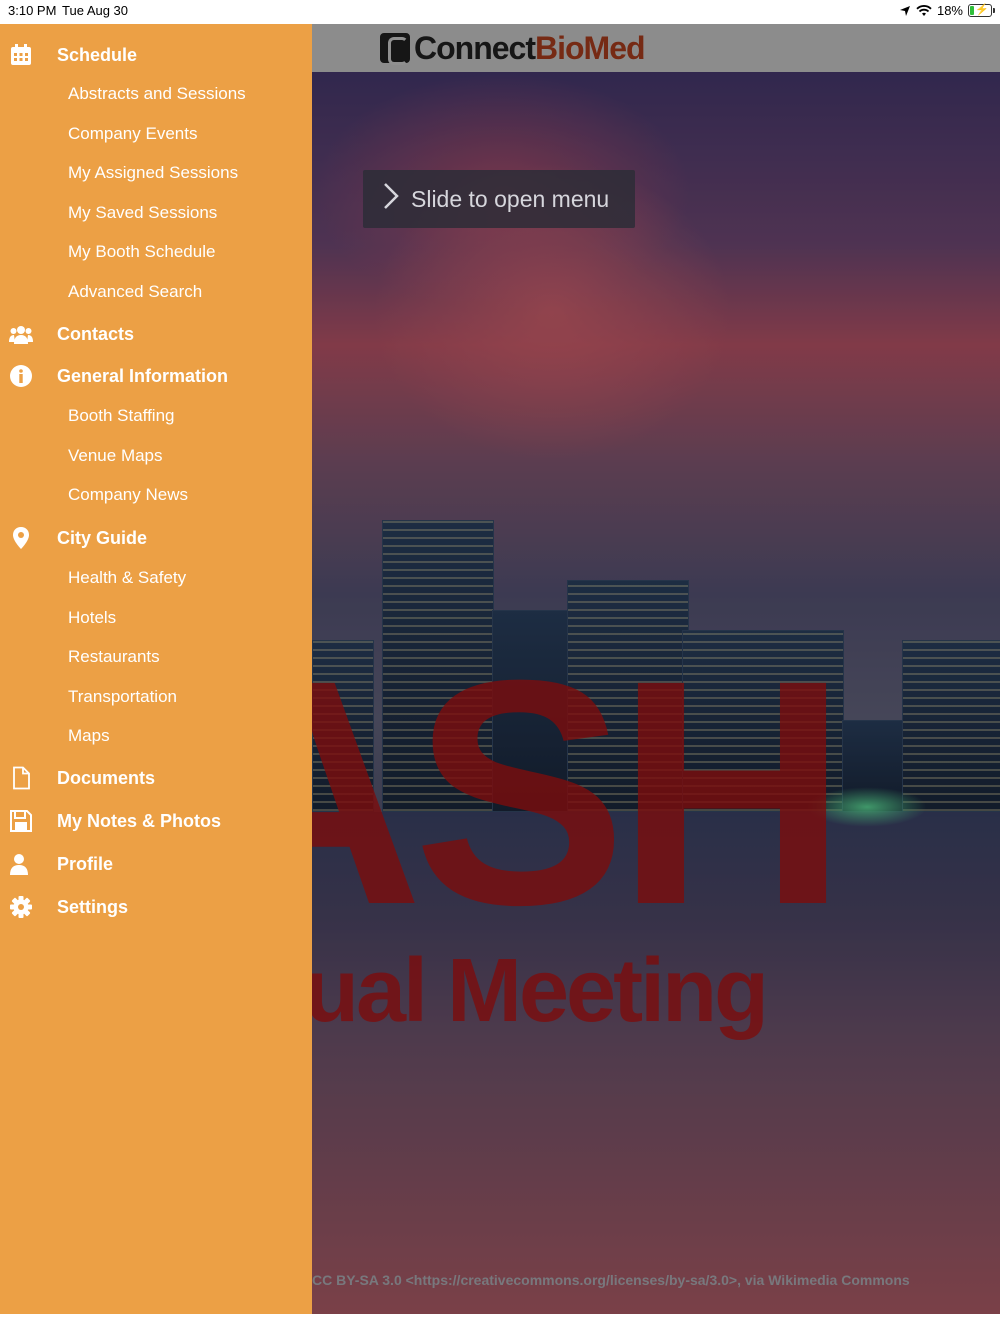 The width and height of the screenshot is (1000, 1334). Describe the element at coordinates (21, 335) in the screenshot. I see `users-icon` at that location.